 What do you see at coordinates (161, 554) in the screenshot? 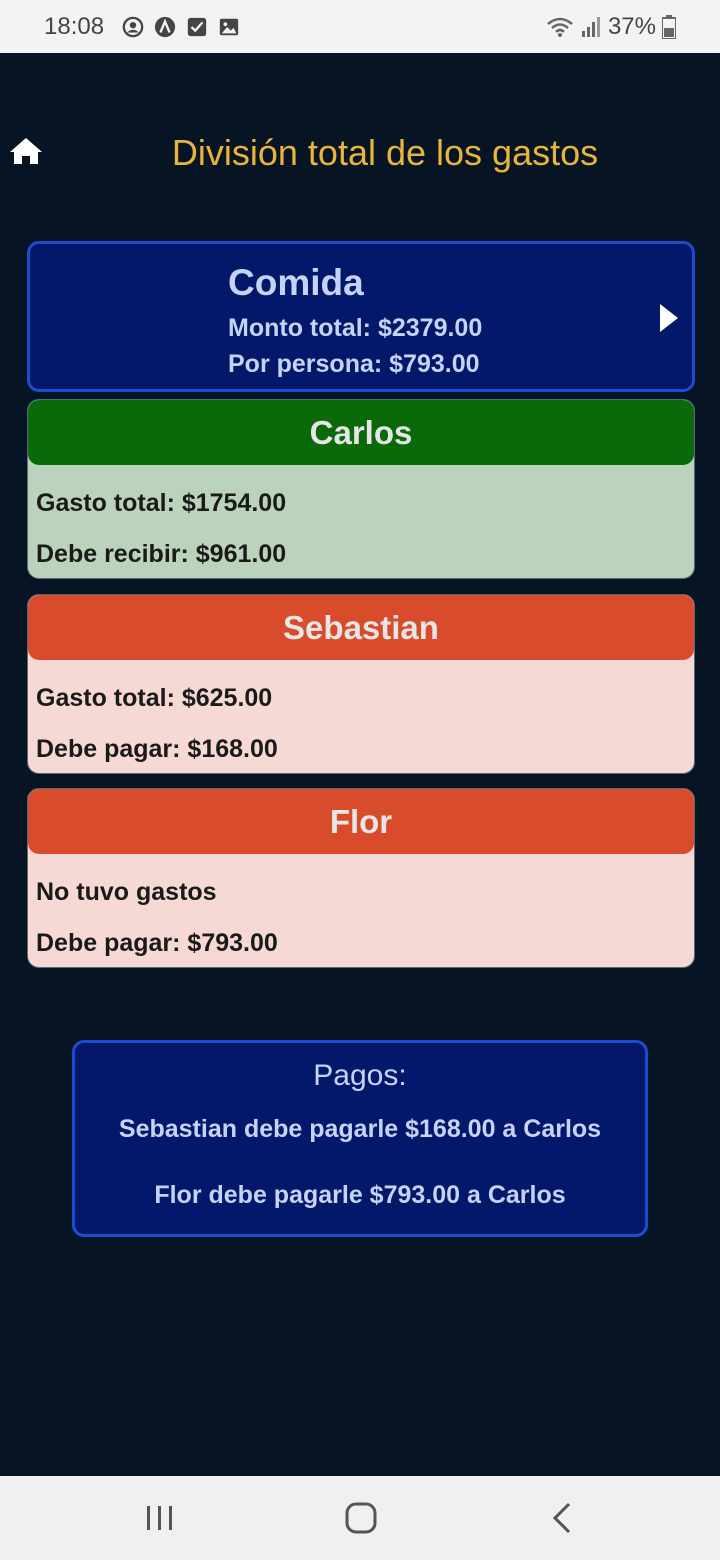
I see `person-balance: Debe recibir: $961.00` at bounding box center [161, 554].